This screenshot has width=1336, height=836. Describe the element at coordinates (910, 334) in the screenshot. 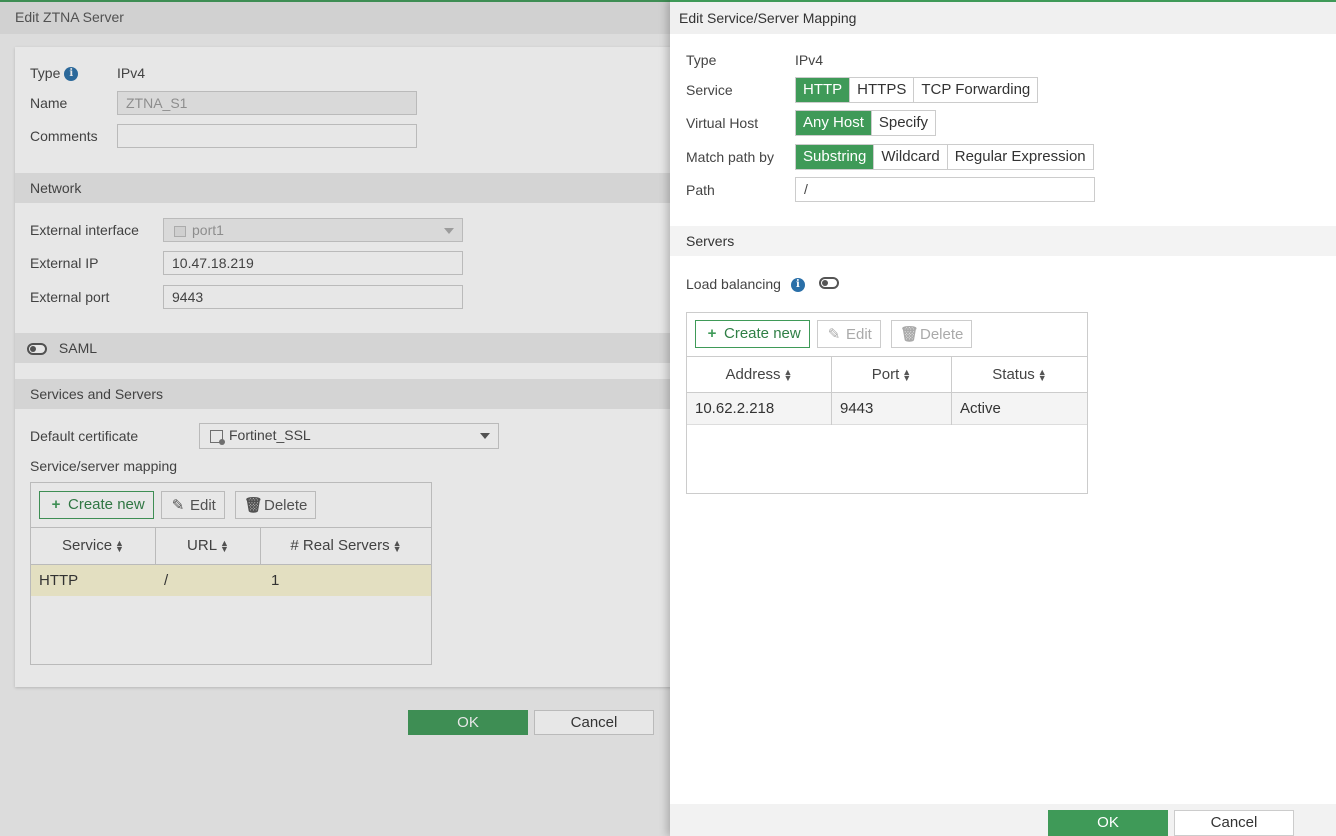

I see `trash-icon: 🗑` at that location.